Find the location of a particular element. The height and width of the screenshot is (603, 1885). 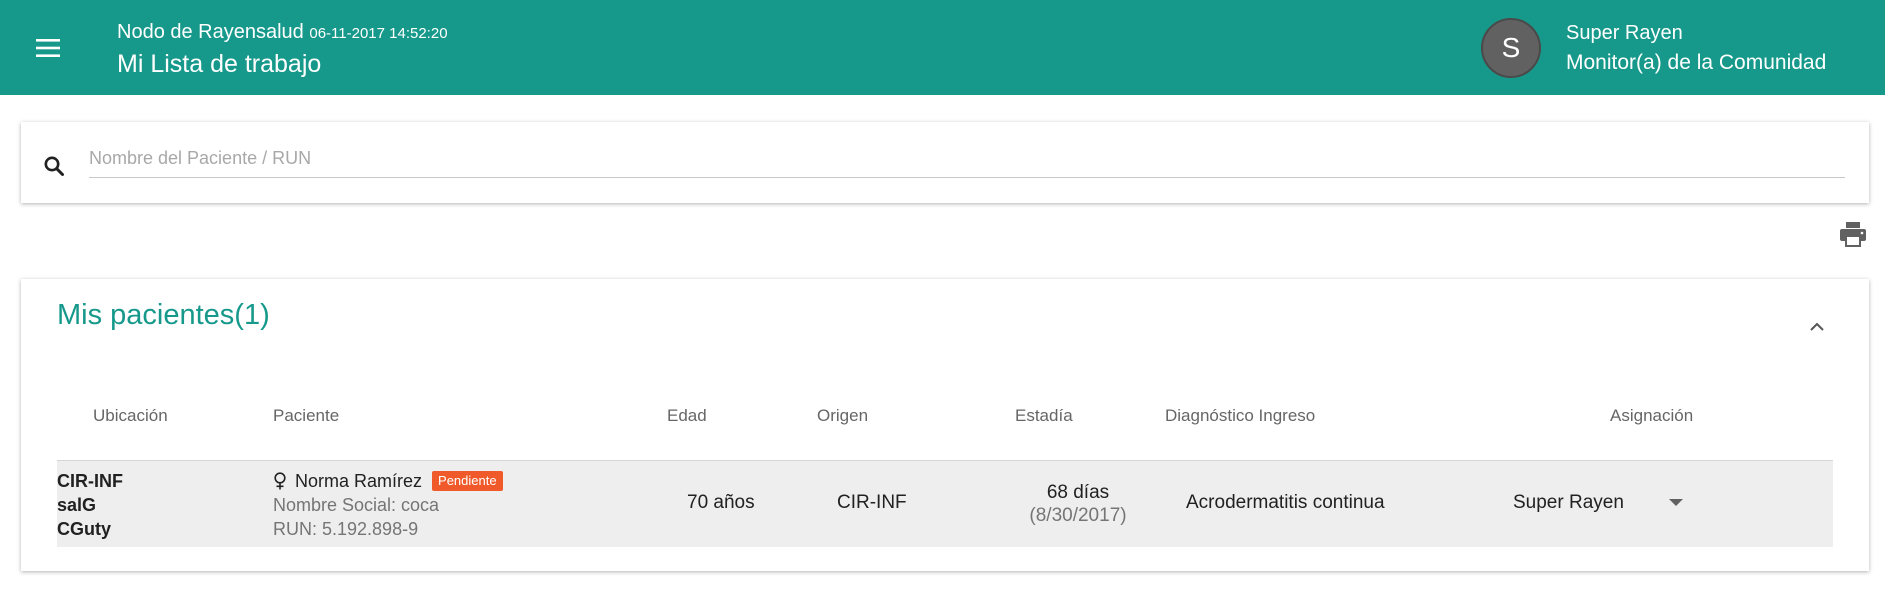

datetime: 06-11-2017 14:52:20 is located at coordinates (378, 33).